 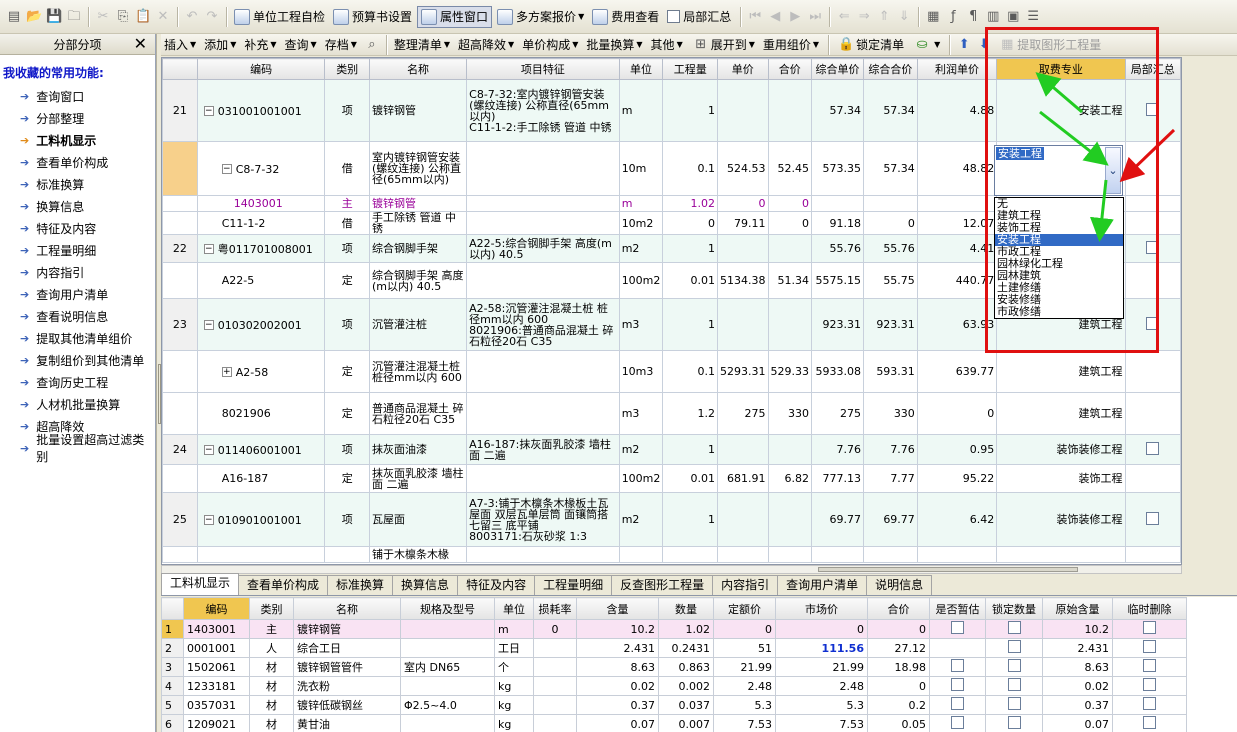 I want to click on name-cell: 抹灰面油漆, so click(x=418, y=449).